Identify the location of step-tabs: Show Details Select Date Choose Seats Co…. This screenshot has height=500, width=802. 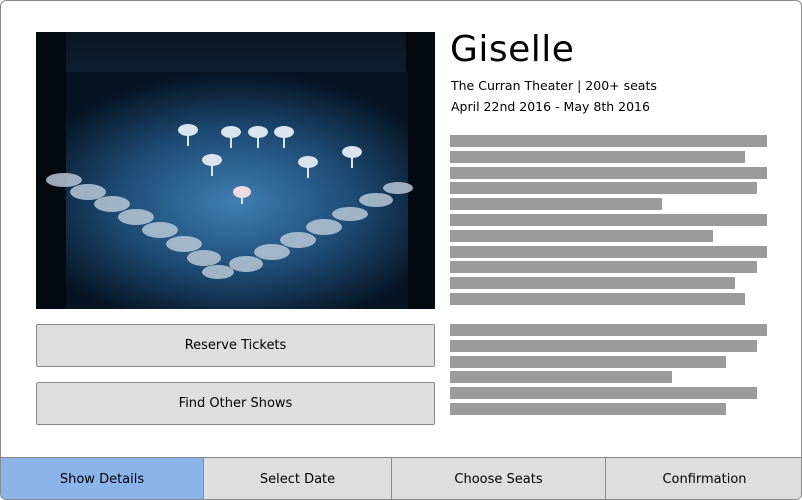
(401, 478).